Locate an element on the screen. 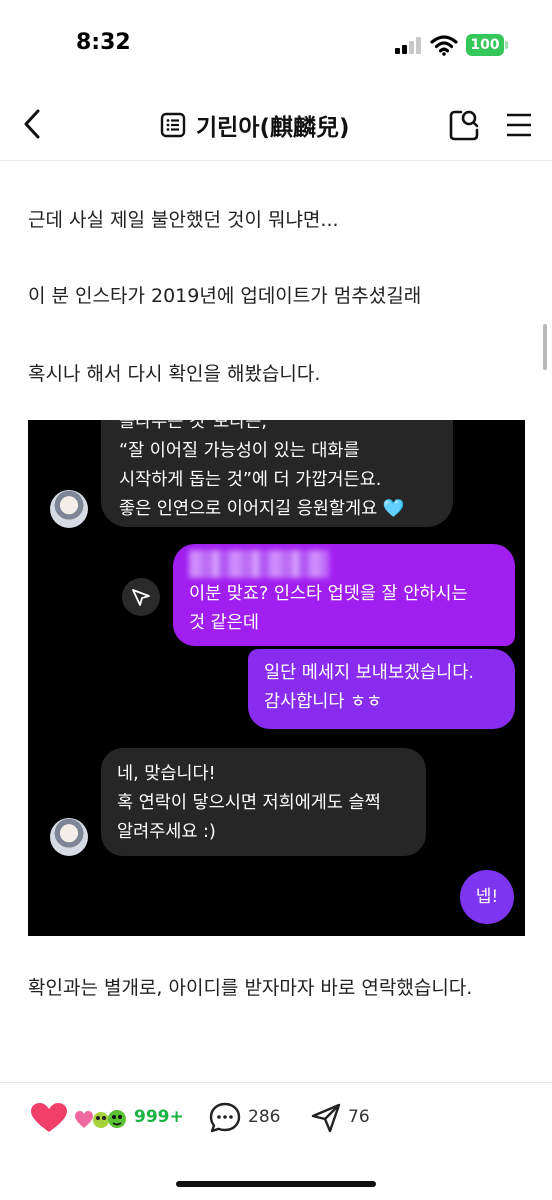 This screenshot has height=1200, width=552. article-paragraph: 확인과는 별개로, 아이디를 받자마자 바로 연락했습니다. is located at coordinates (250, 988).